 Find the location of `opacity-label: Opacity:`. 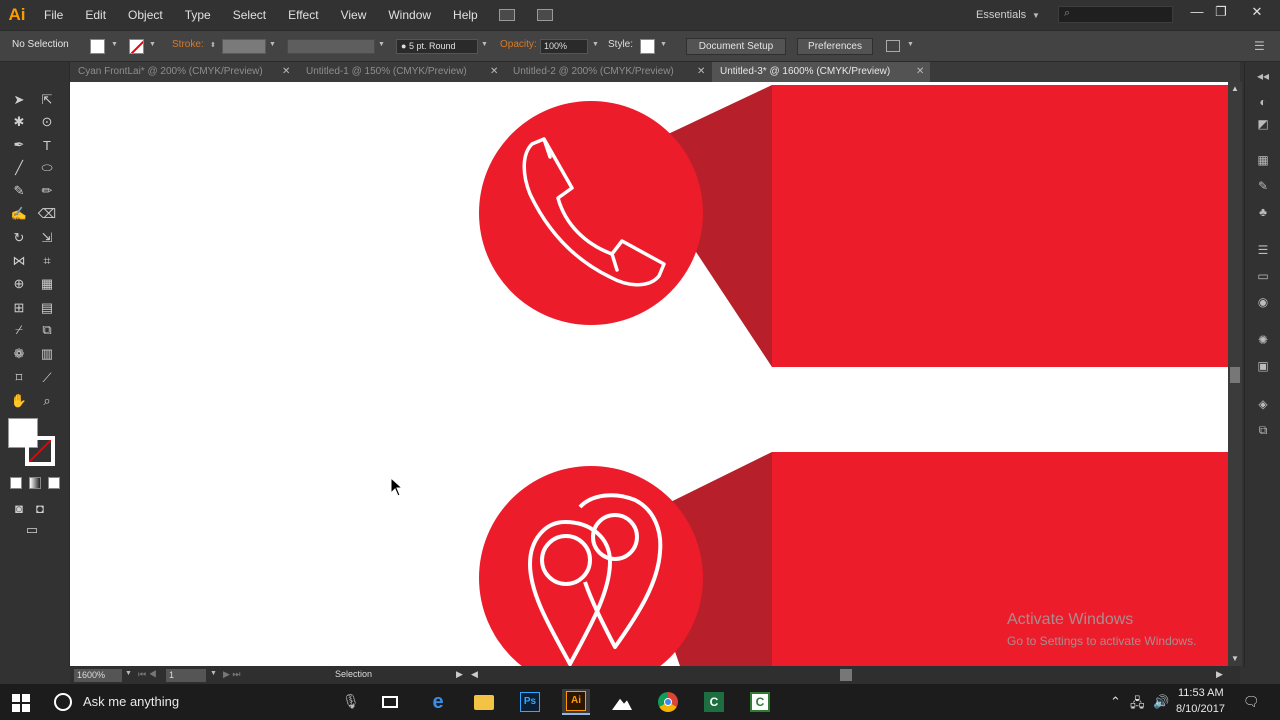

opacity-label: Opacity: is located at coordinates (518, 44).